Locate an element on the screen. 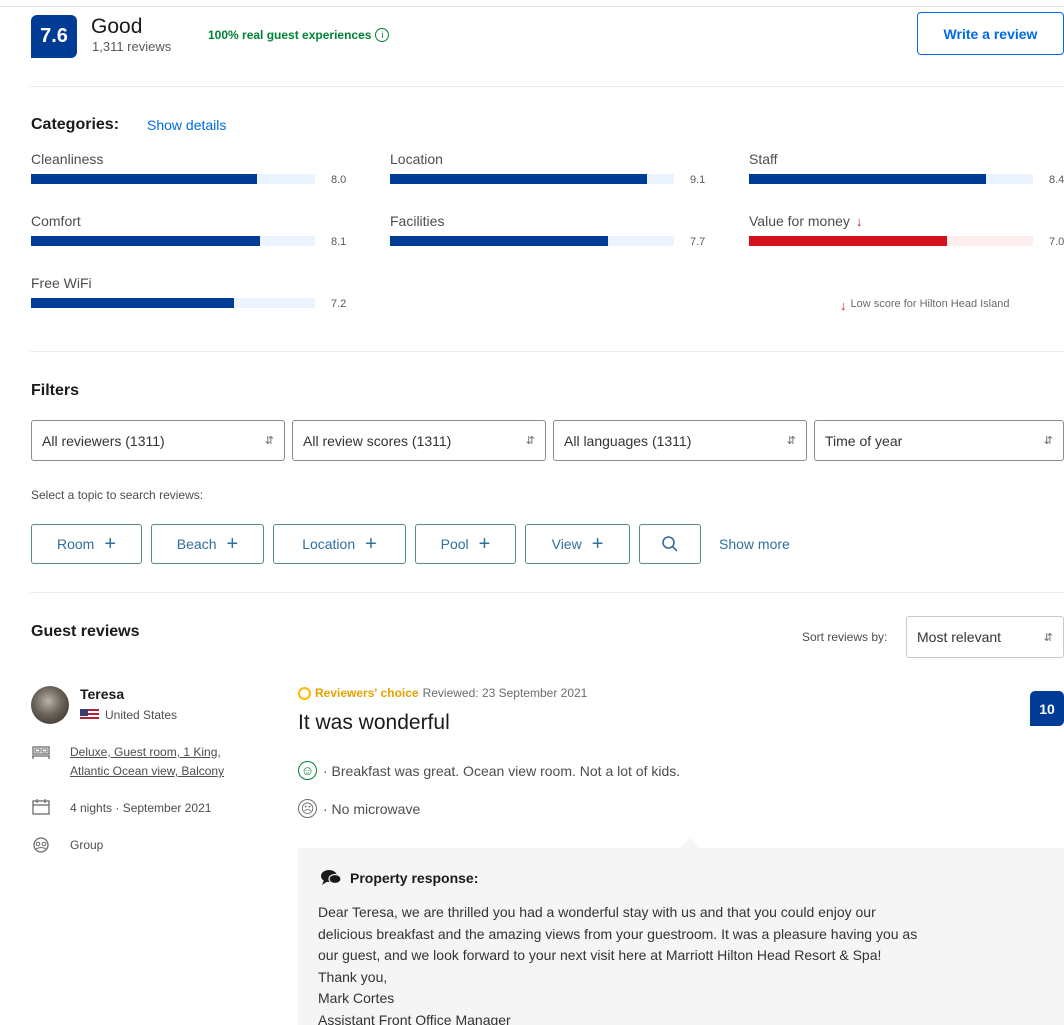 The image size is (1064, 1025). reviewers-select-value: All reviewers (1311) is located at coordinates (103, 440).